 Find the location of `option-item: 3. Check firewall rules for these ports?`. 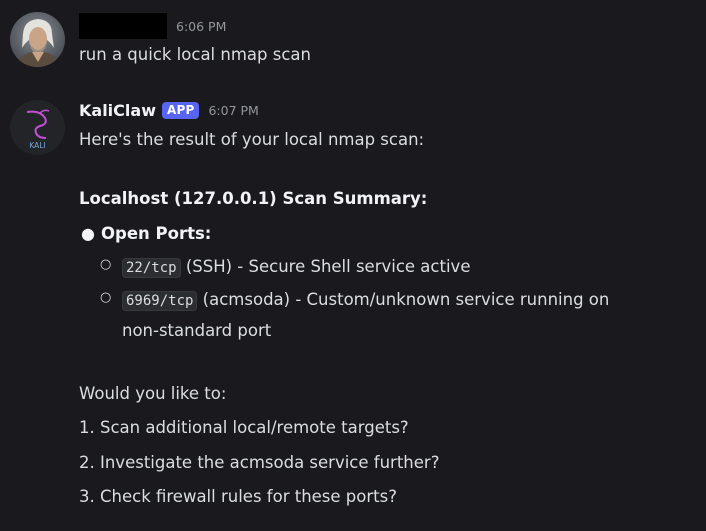

option-item: 3. Check firewall rules for these ports? is located at coordinates (238, 496).